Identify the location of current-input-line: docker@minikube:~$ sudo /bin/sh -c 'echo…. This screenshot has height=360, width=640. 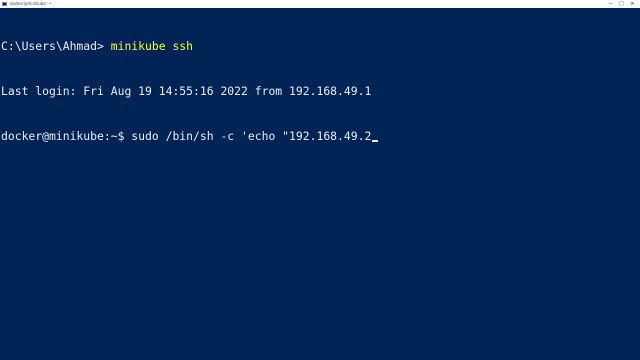
(186, 136).